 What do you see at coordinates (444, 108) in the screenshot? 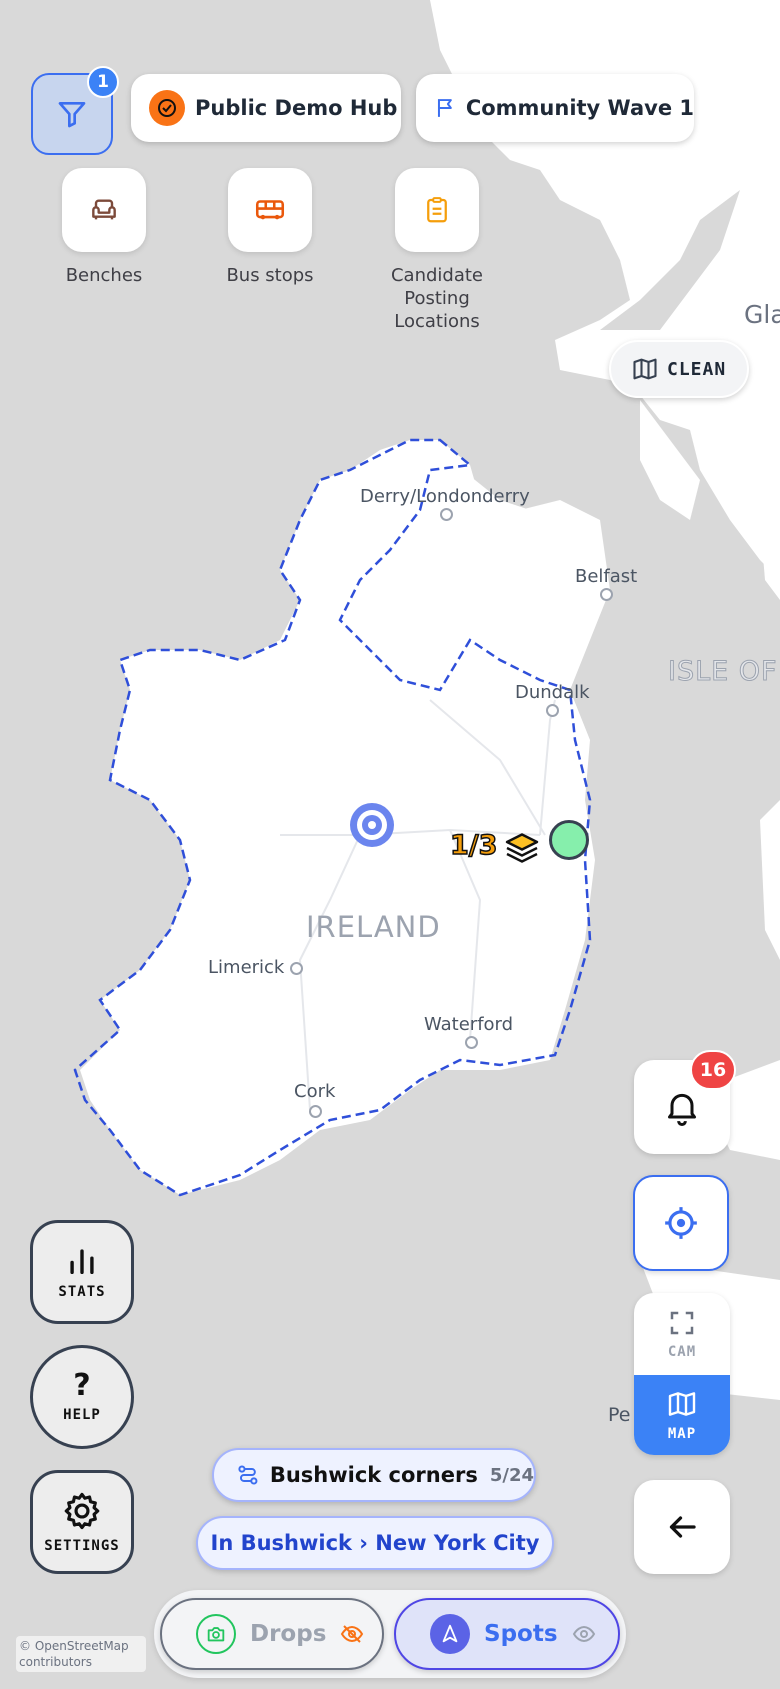
I see `flag-icon` at bounding box center [444, 108].